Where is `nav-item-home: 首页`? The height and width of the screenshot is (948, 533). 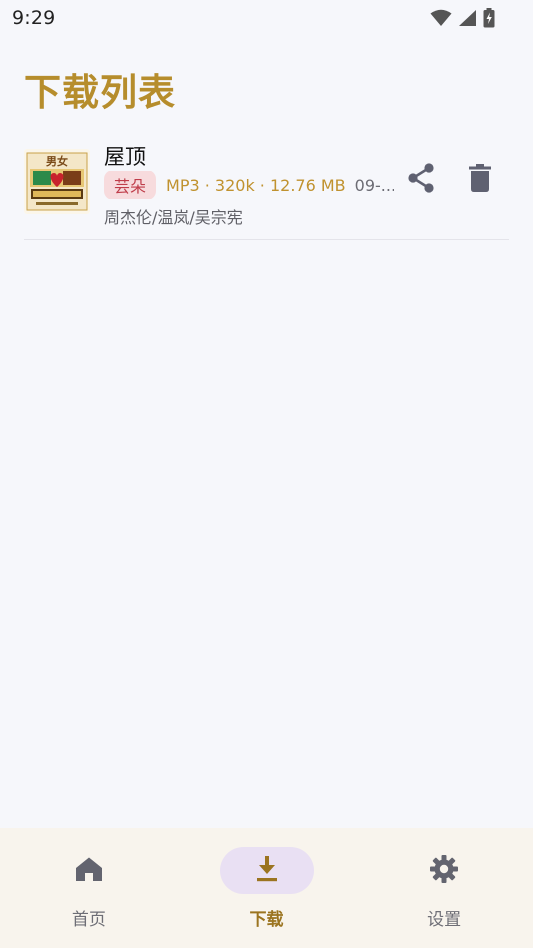
nav-item-home: 首页 is located at coordinates (89, 888).